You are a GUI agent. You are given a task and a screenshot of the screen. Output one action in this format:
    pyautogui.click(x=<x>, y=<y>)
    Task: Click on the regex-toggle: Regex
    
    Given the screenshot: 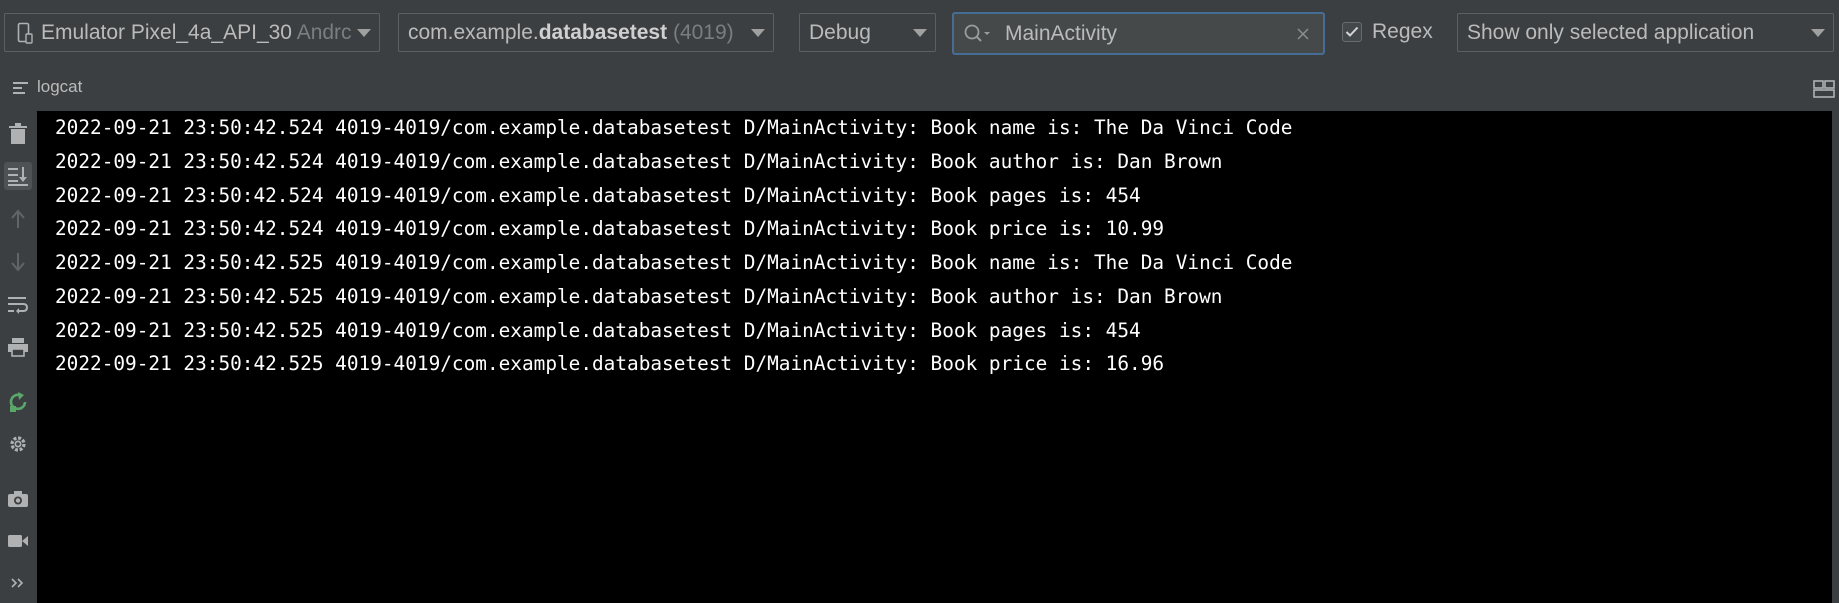 What is the action you would take?
    pyautogui.click(x=1387, y=32)
    